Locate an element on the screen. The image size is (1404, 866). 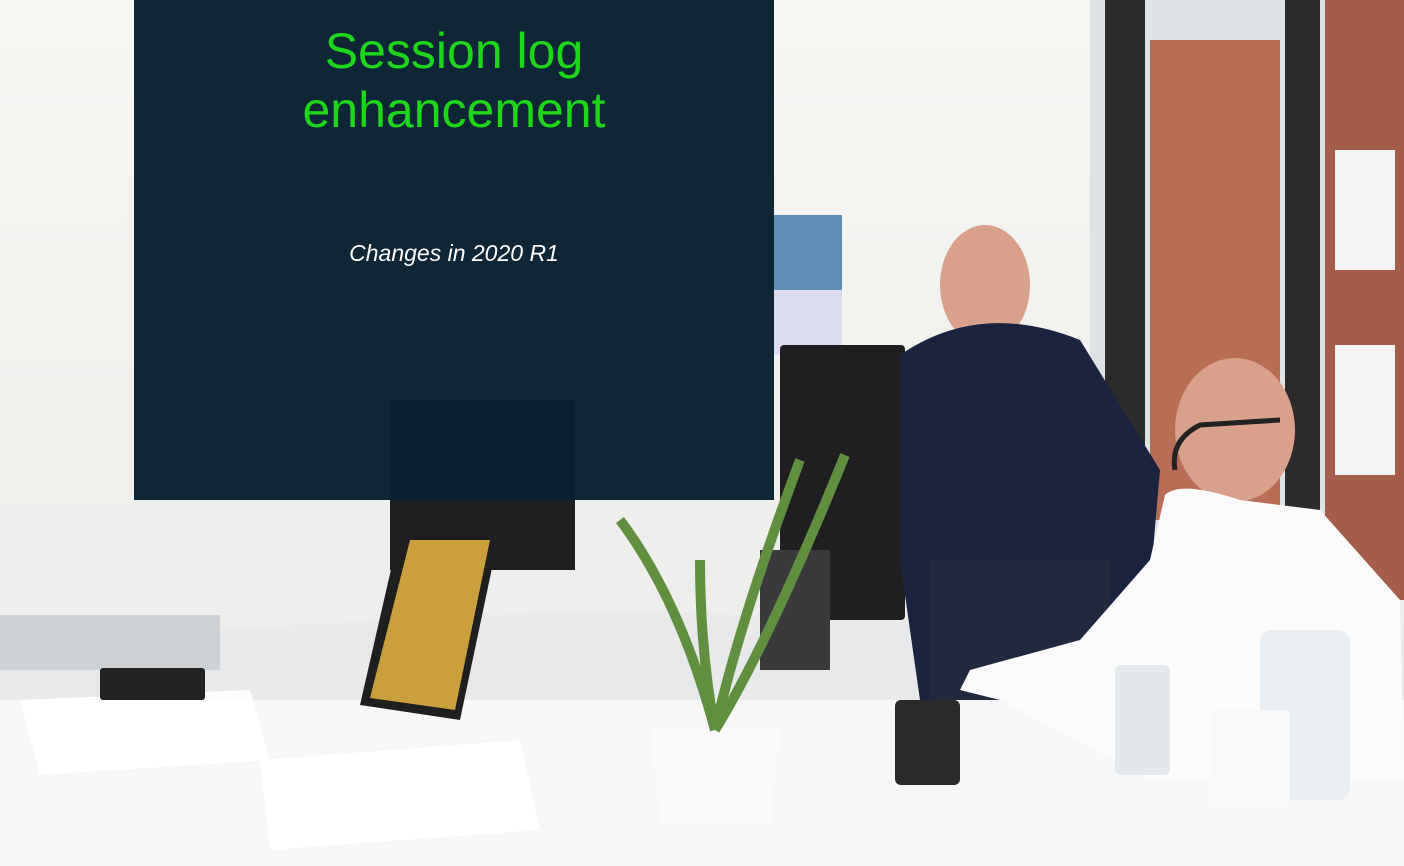
slide-subtitle: Changes in 2020 R1 is located at coordinates (454, 253).